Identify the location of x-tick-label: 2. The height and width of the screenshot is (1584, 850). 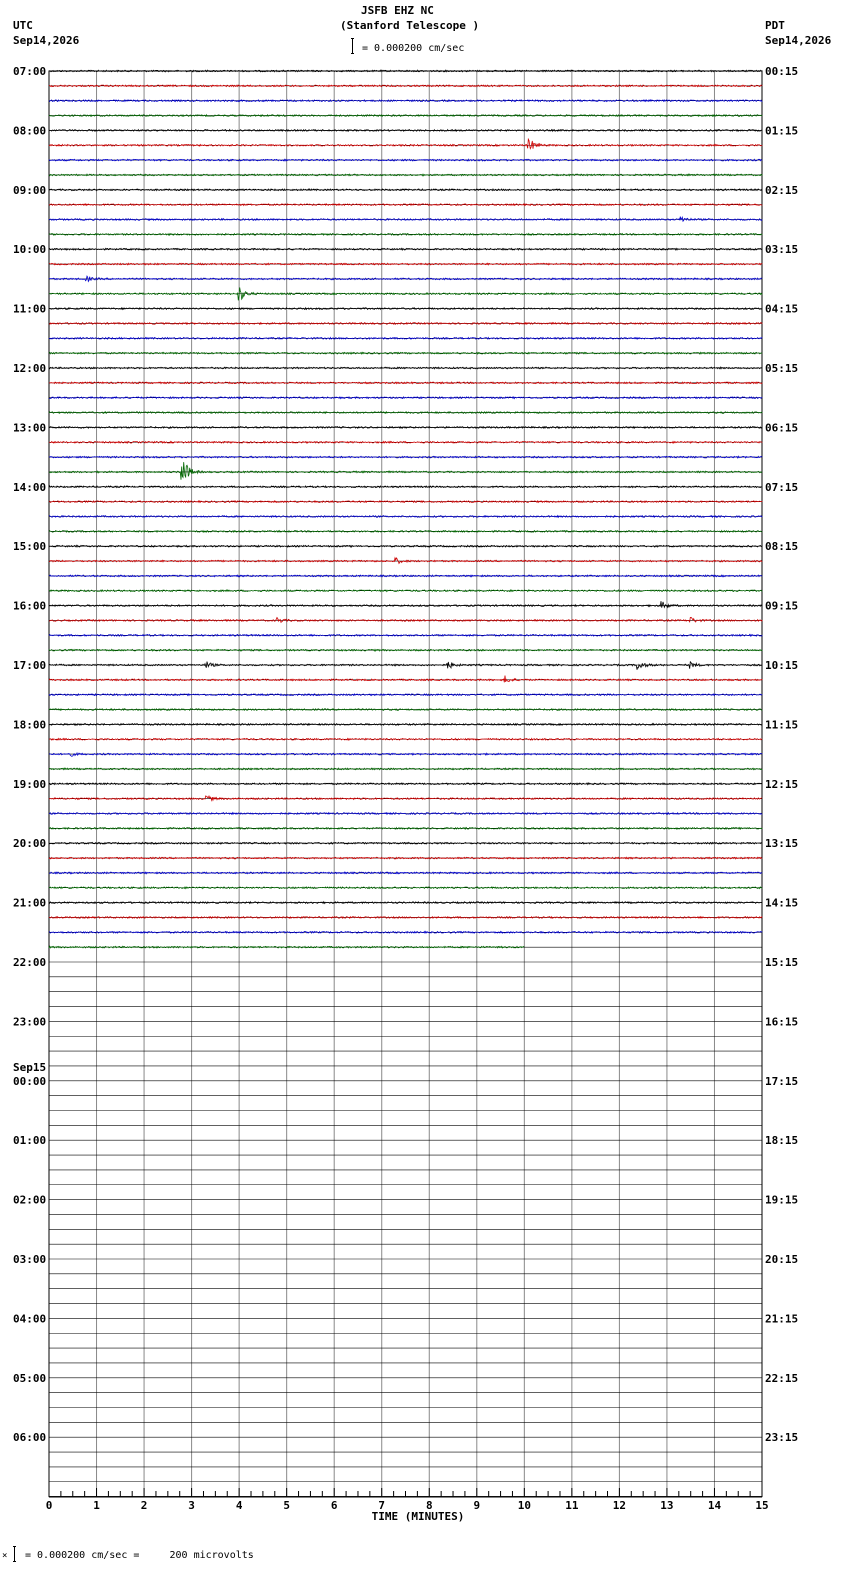
(144, 1505).